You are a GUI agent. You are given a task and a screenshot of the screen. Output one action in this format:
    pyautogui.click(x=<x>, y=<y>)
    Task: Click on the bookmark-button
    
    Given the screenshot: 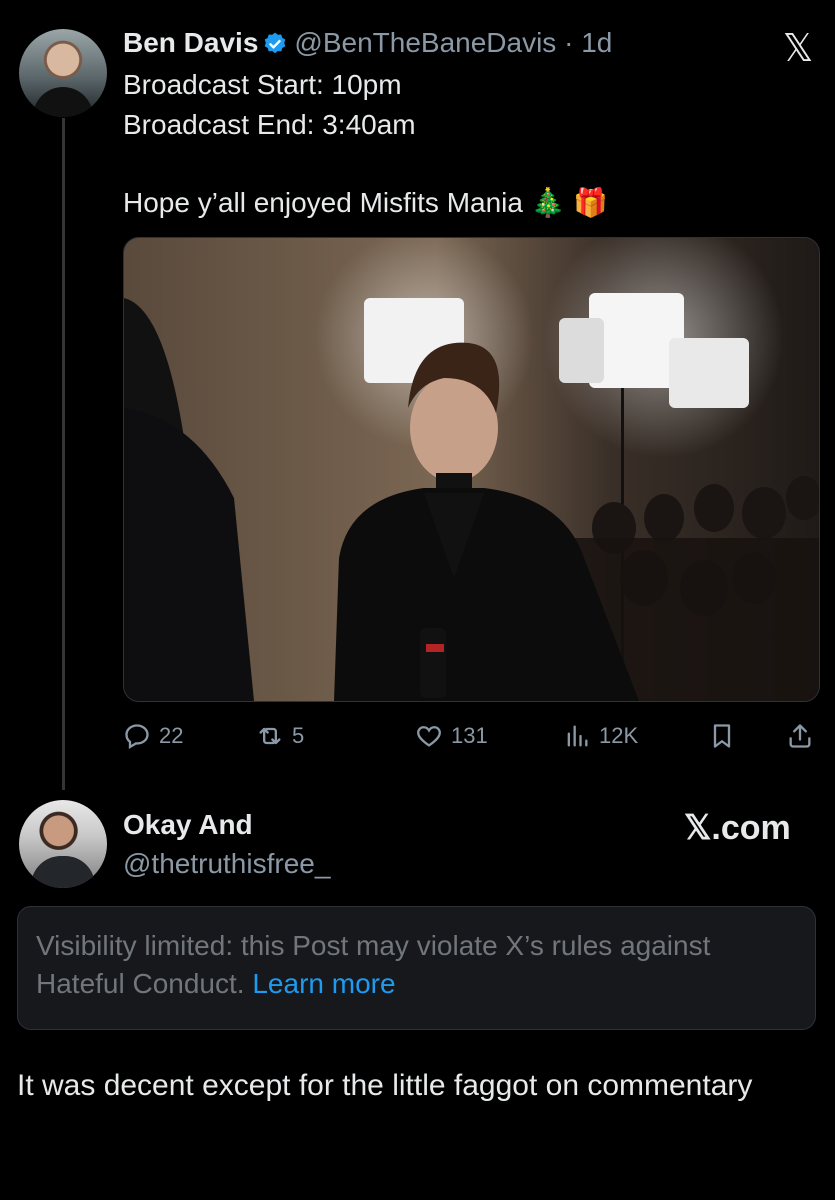 What is the action you would take?
    pyautogui.click(x=726, y=736)
    